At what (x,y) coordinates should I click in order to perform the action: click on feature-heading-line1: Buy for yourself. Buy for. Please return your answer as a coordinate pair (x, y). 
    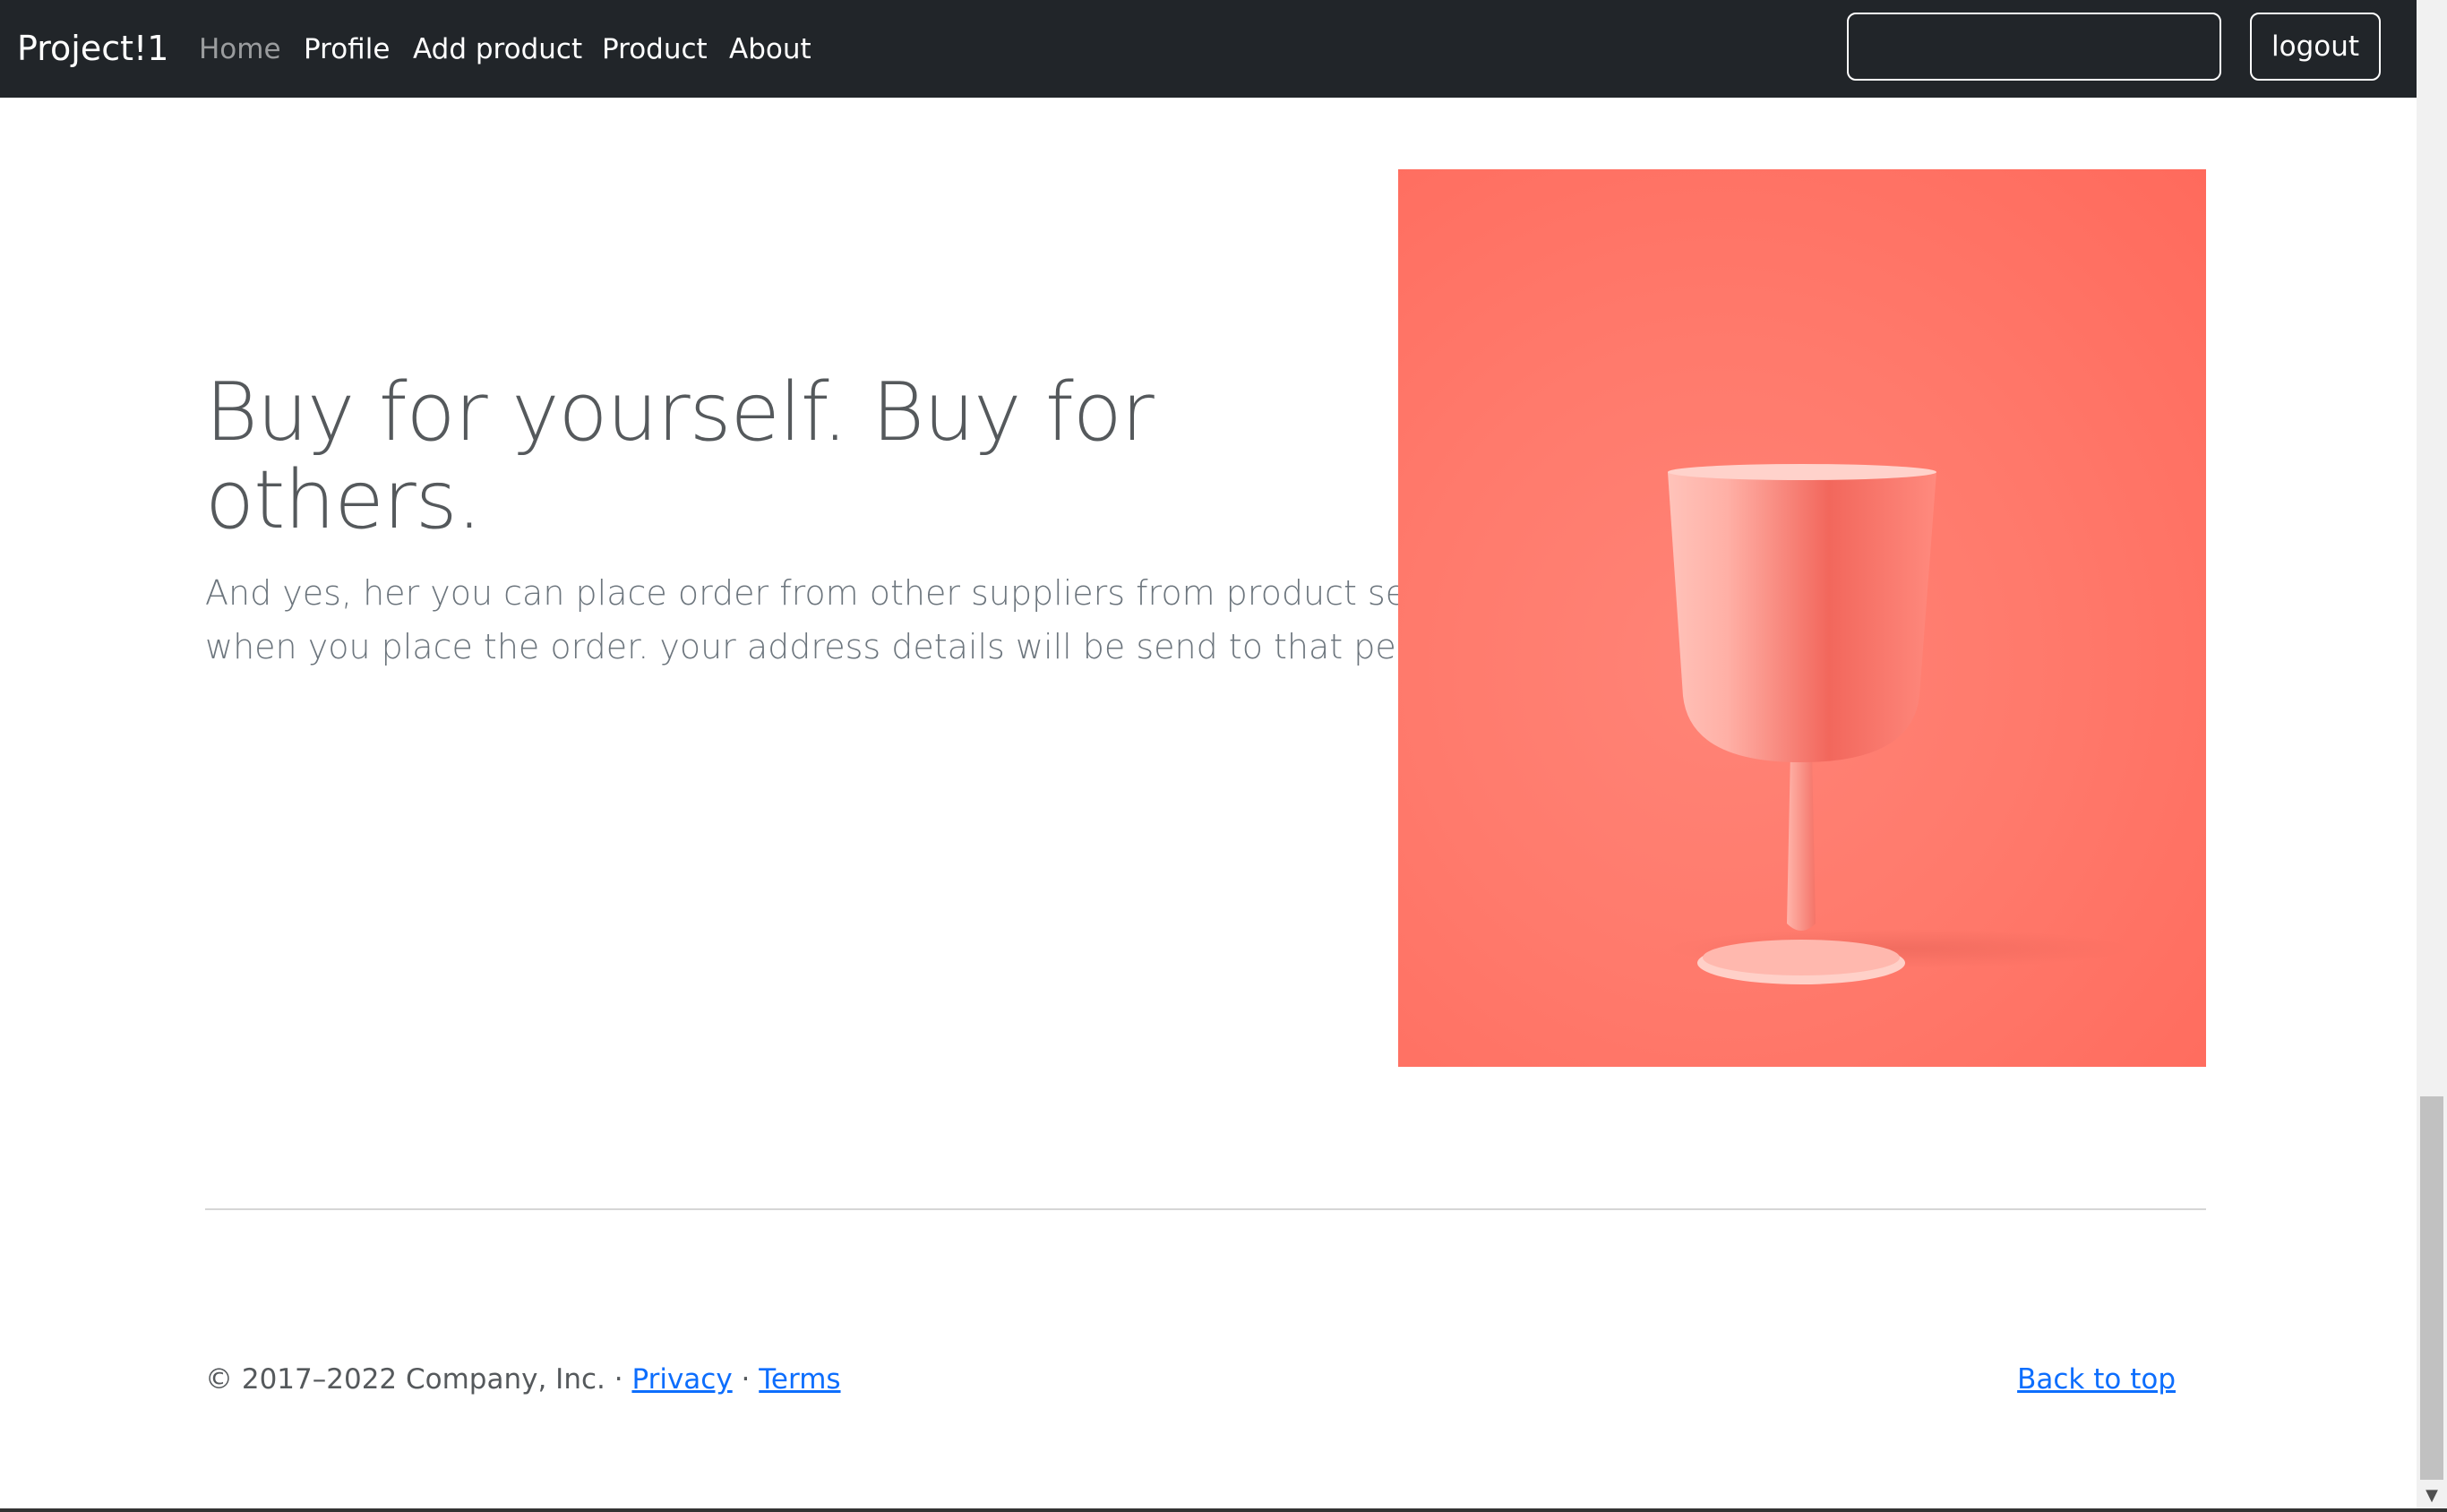
    Looking at the image, I should click on (680, 413).